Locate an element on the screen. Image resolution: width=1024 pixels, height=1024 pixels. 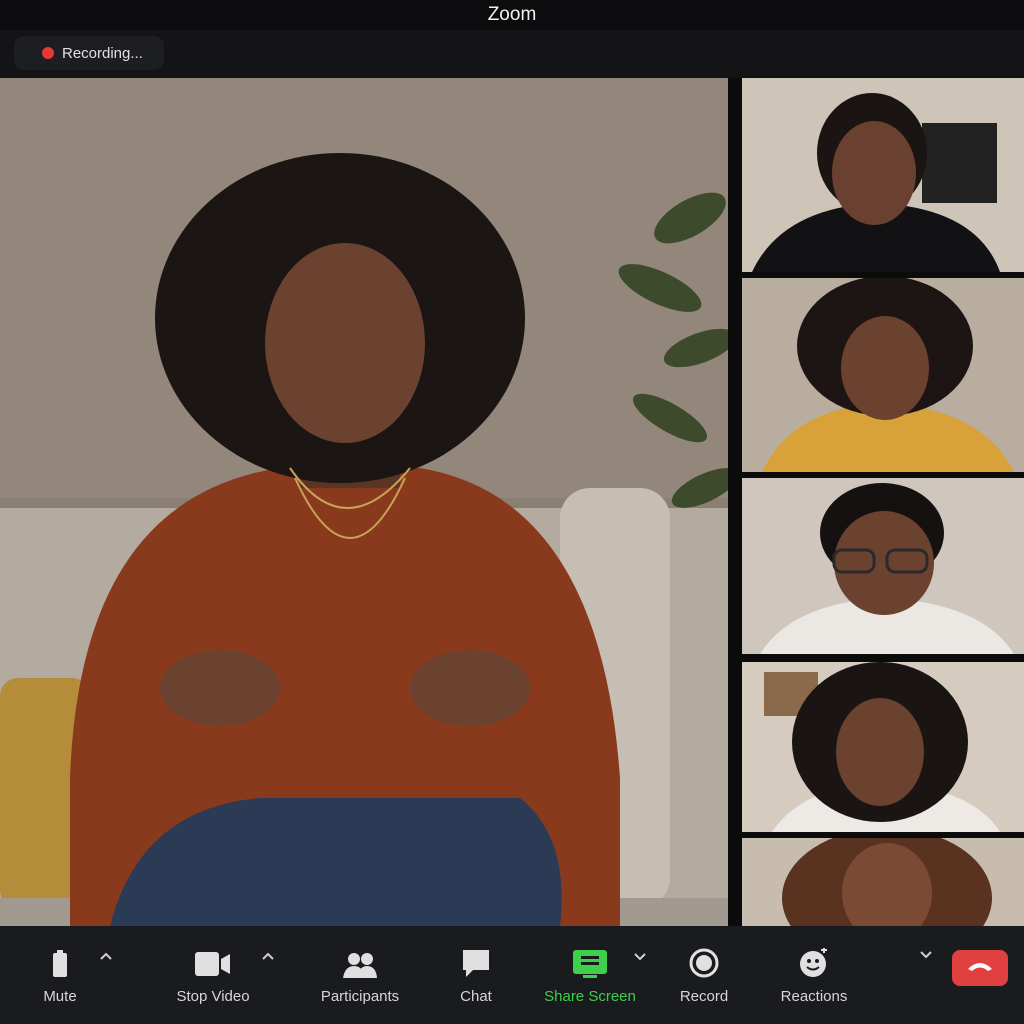
mute-button: Mute is located at coordinates (60, 975).